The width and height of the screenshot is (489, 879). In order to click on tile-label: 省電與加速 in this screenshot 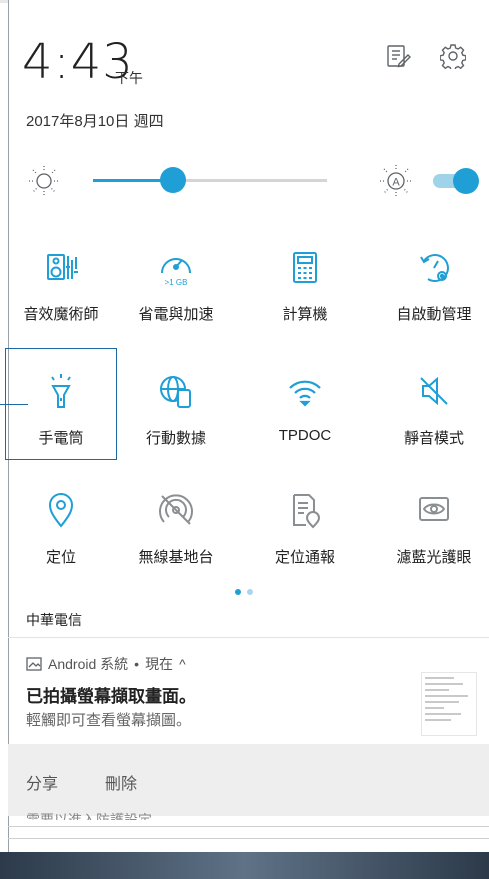, I will do `click(176, 314)`.